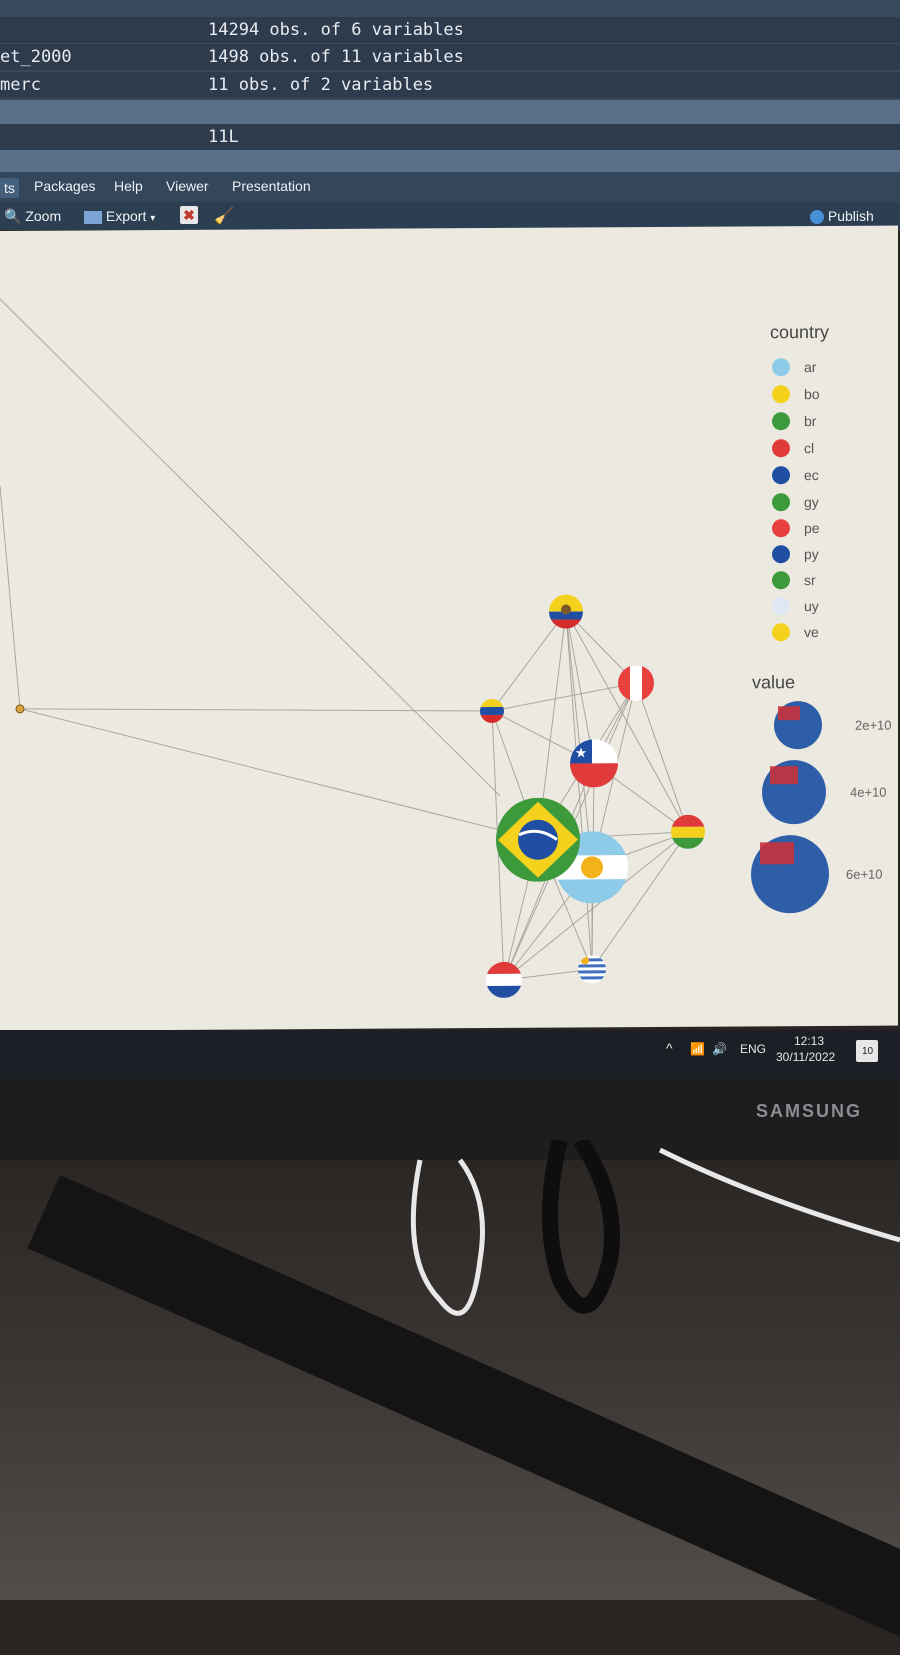 This screenshot has height=1655, width=900. I want to click on pane-tabs: ts Packages Help Viewer Presentation, so click(450, 187).